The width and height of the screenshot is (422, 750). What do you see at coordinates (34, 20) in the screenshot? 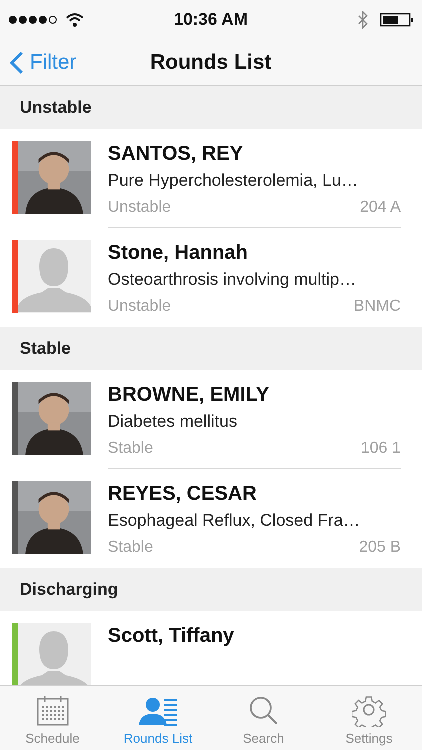
I see `signal-icon` at bounding box center [34, 20].